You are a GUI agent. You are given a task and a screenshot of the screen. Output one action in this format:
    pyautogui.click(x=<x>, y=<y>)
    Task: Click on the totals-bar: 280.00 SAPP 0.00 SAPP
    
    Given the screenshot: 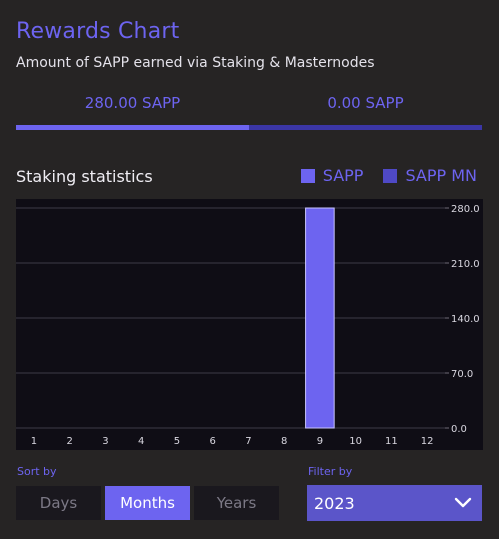 What is the action you would take?
    pyautogui.click(x=249, y=105)
    